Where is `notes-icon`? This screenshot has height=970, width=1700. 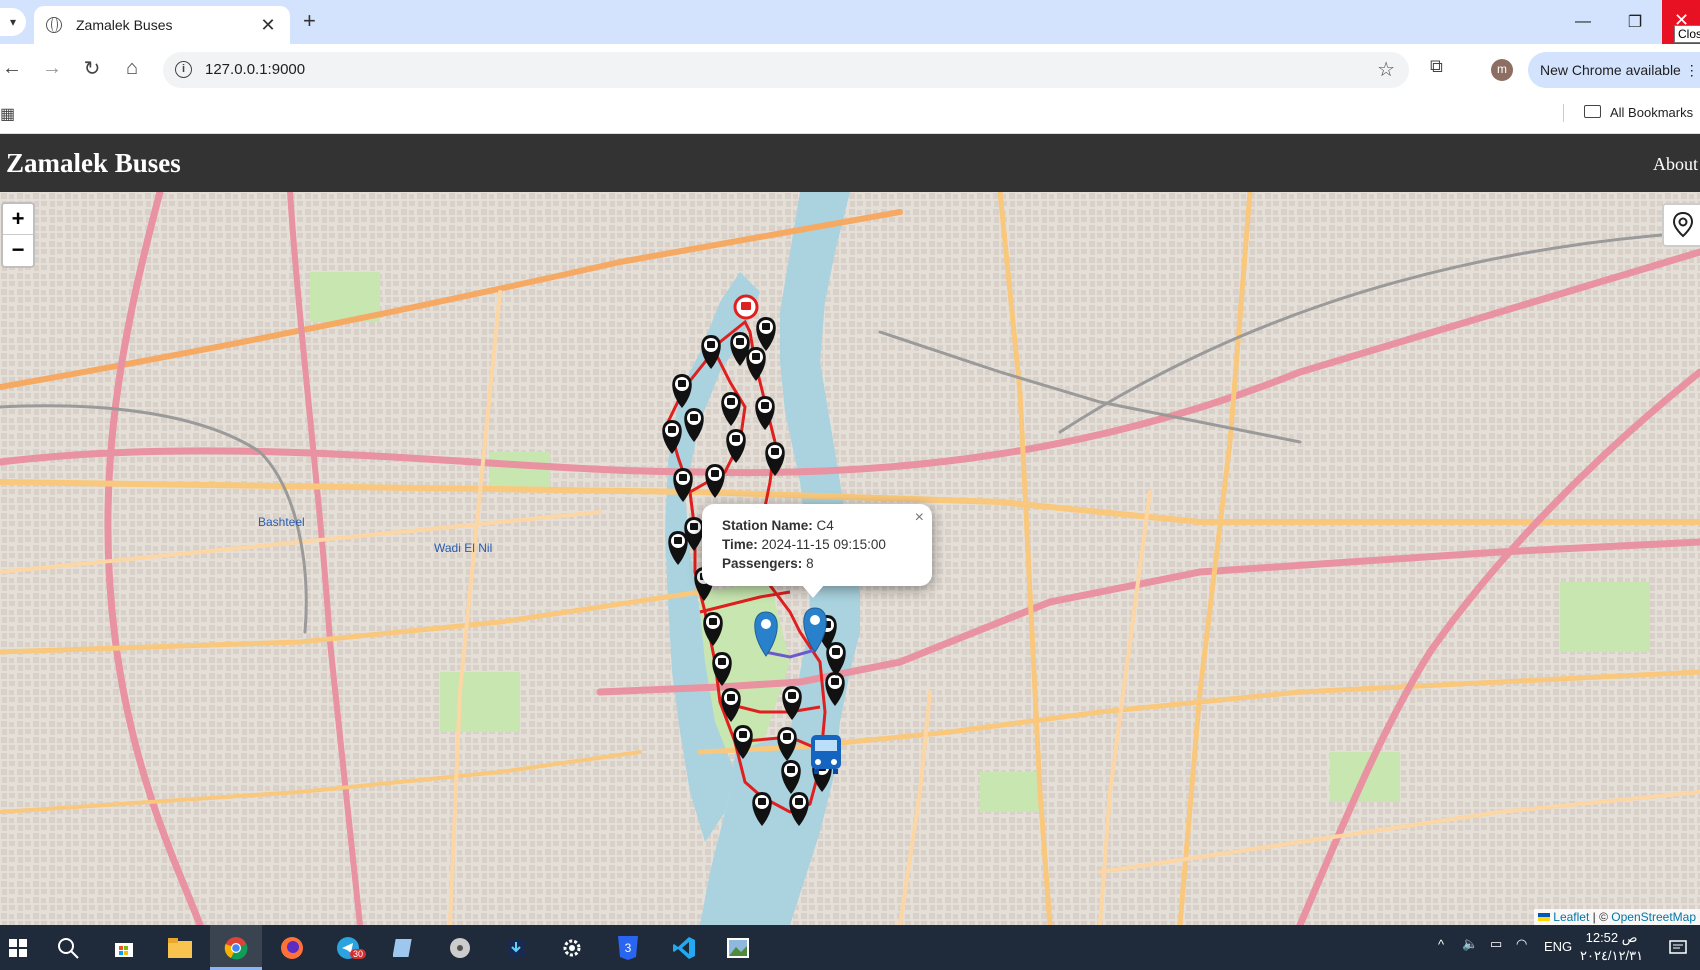
notes-icon is located at coordinates (404, 948).